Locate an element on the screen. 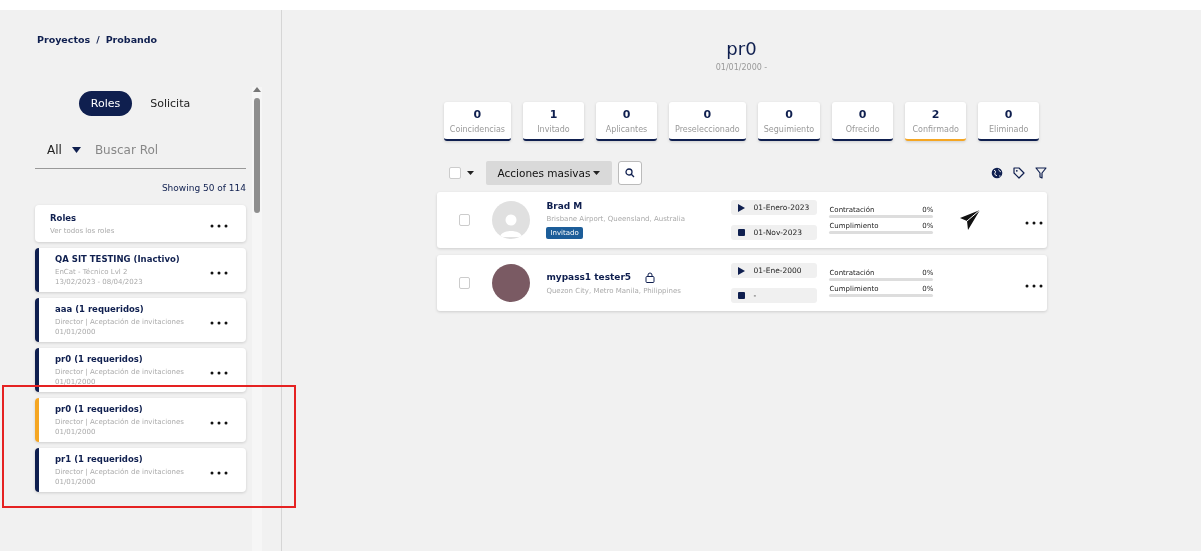 The image size is (1201, 551). stage-tab: 0 Eliminado is located at coordinates (1009, 121).